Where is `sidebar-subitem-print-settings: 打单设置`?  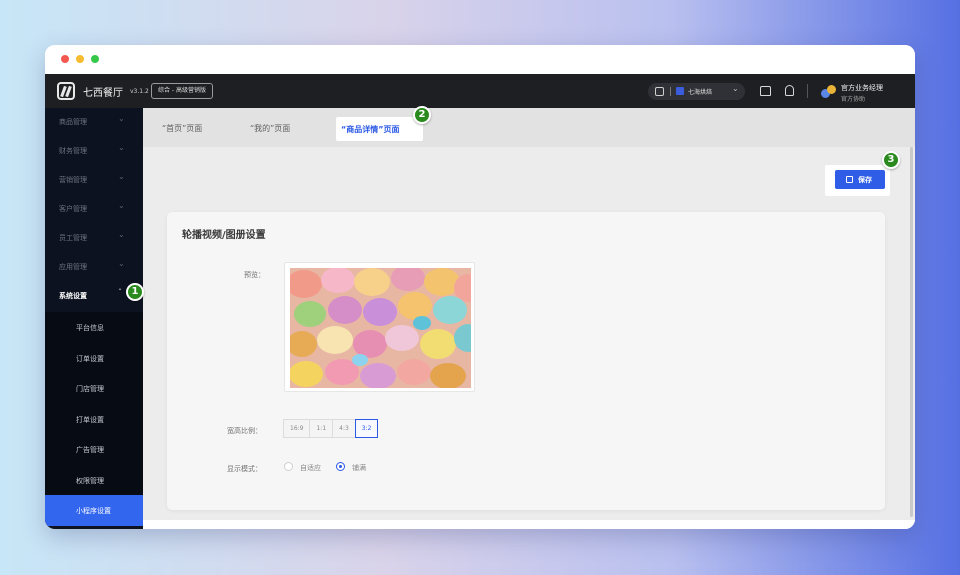
sidebar-subitem-print-settings: 打单设置 is located at coordinates (94, 419).